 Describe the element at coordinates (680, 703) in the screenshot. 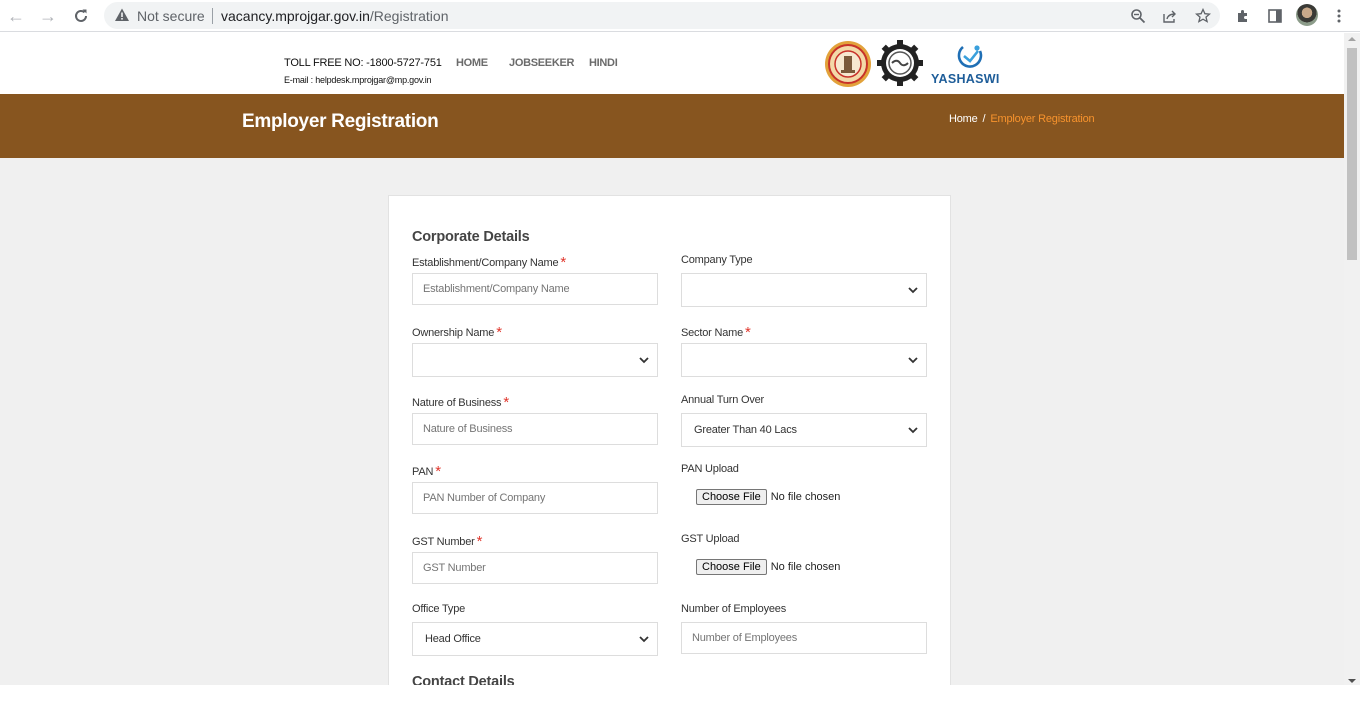

I see `window-bottom-edge` at that location.